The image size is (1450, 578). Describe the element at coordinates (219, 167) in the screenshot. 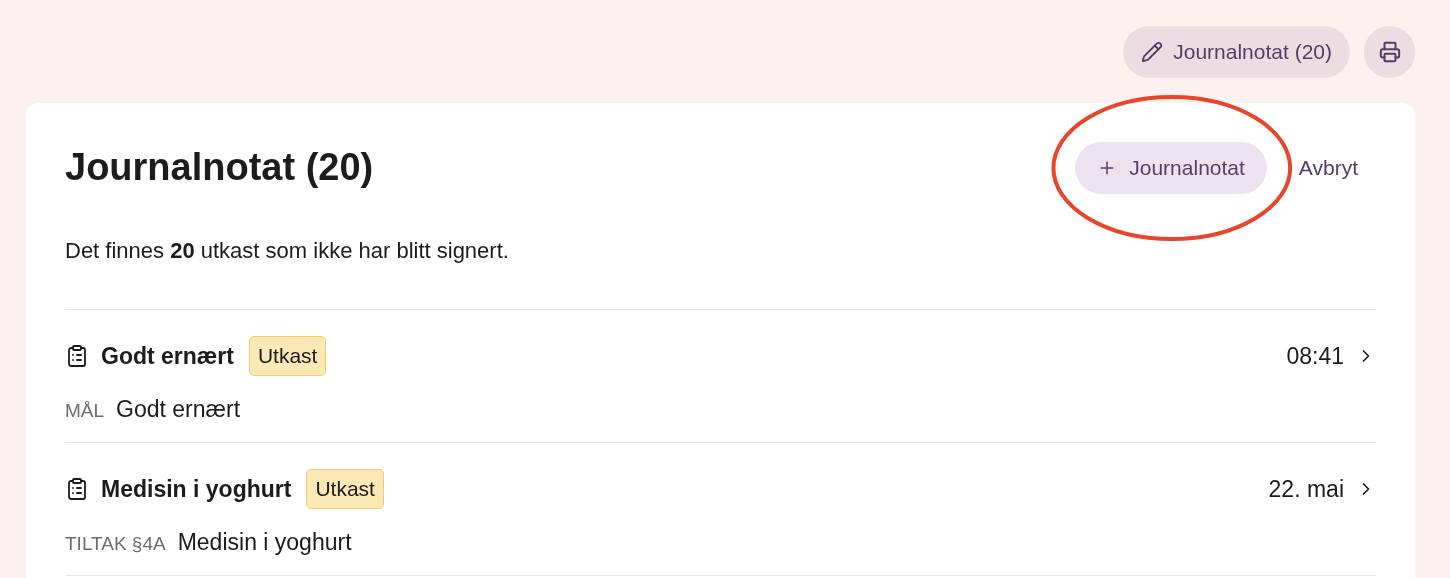

I see `card-title: Journalnotat (20)` at that location.